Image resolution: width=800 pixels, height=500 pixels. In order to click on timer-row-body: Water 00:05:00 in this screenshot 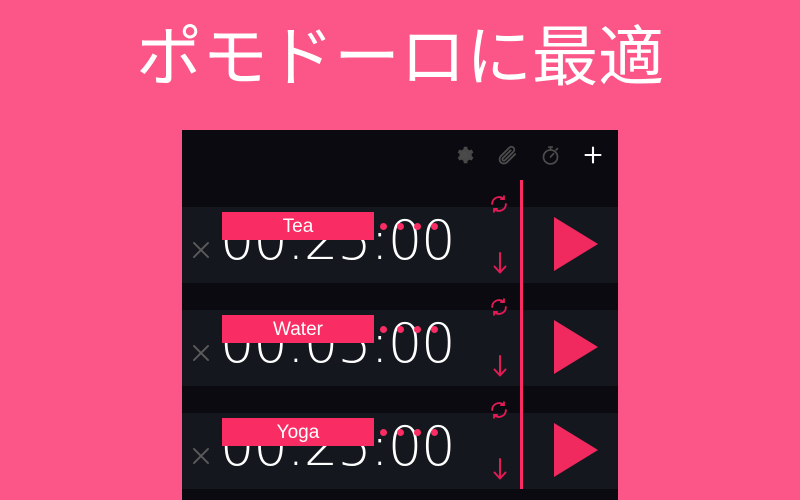, I will do `click(400, 334)`.